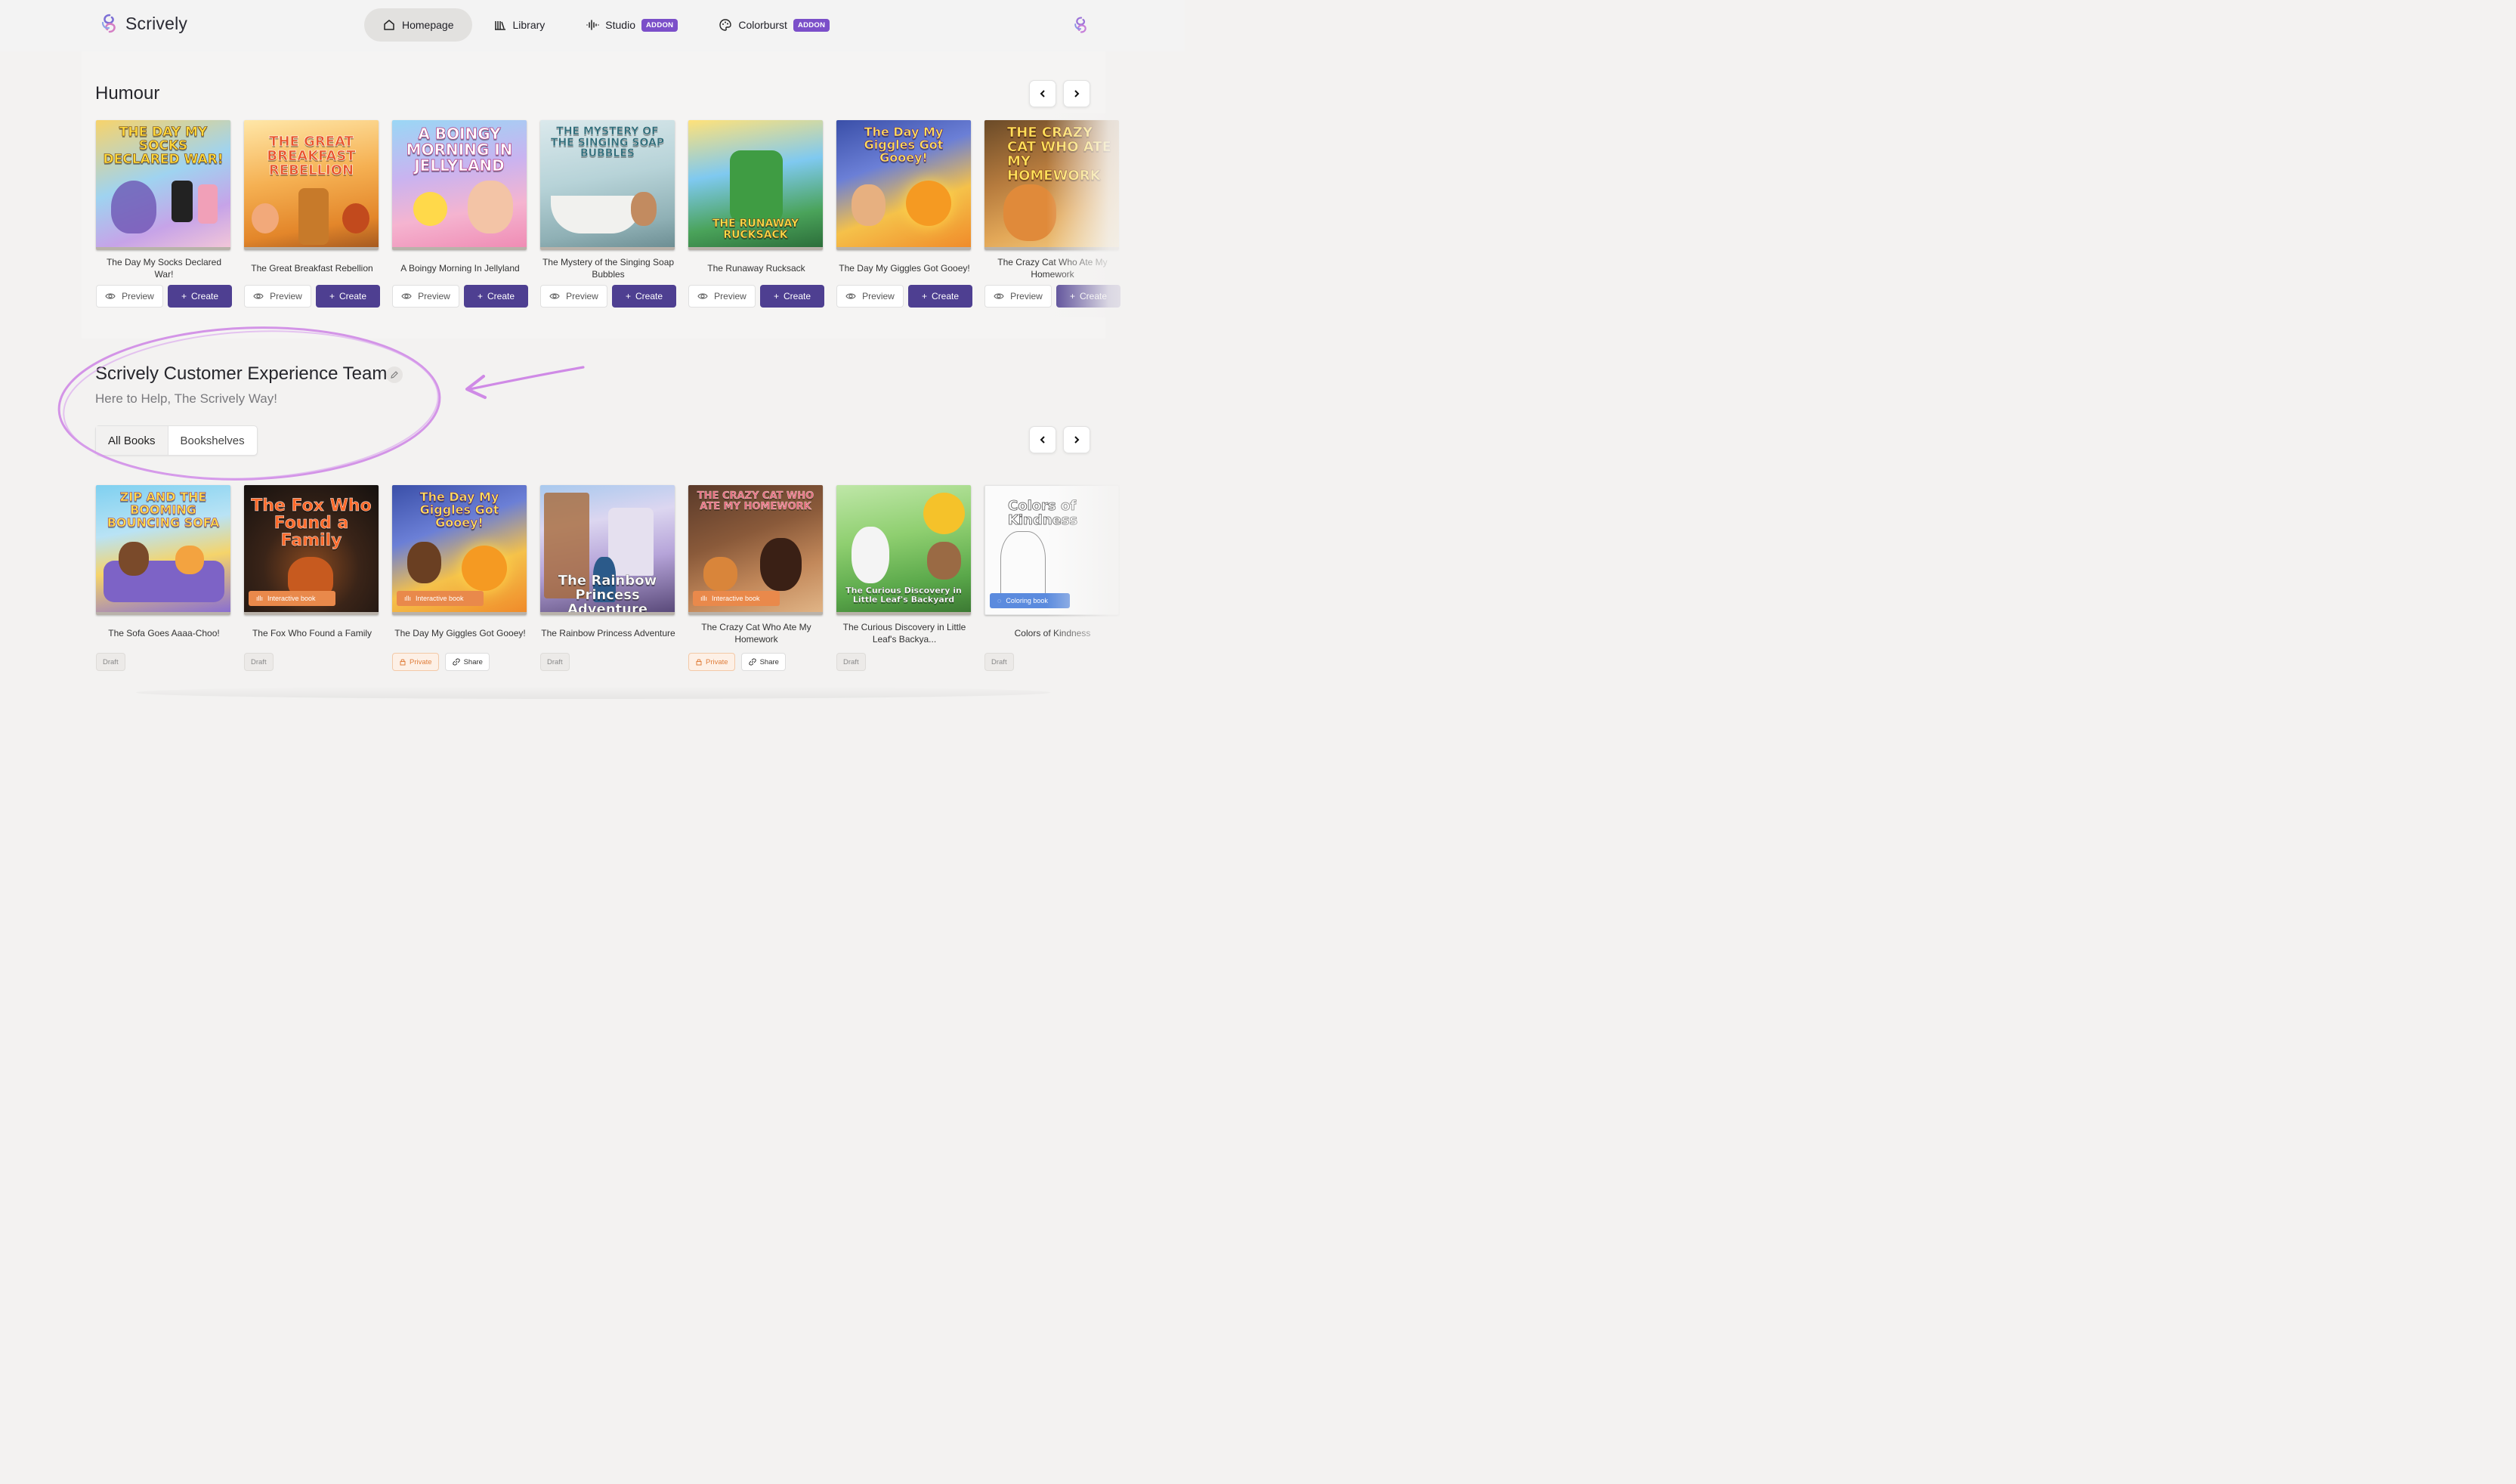 Image resolution: width=2516 pixels, height=1484 pixels. I want to click on book-cover: ZIP AND THE BOOMING BOUNCING SOFA, so click(163, 550).